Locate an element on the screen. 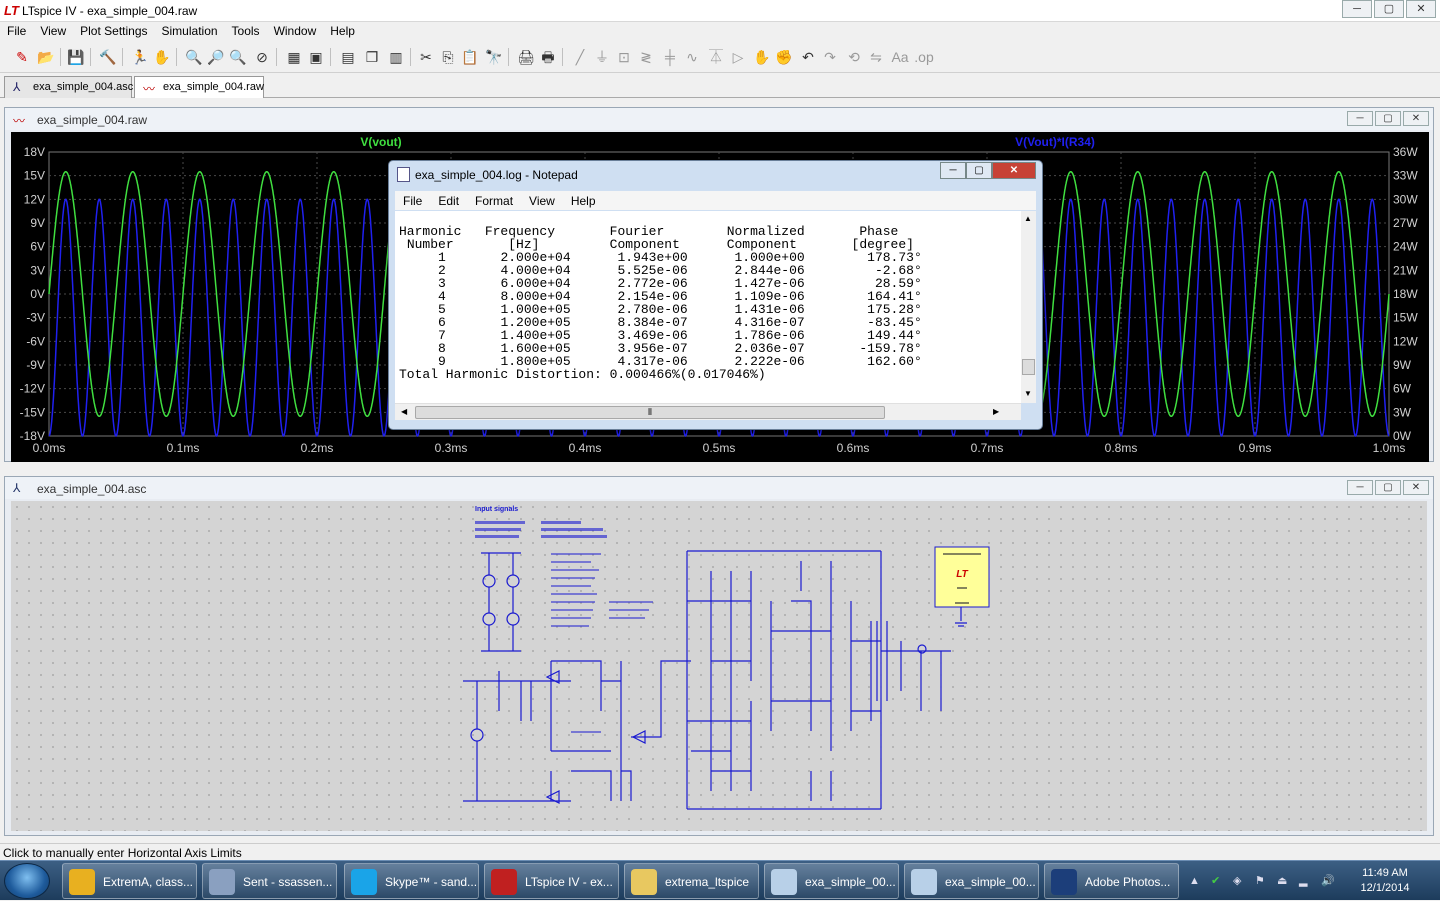  notepad-maximize-button: ▢ is located at coordinates (979, 170).